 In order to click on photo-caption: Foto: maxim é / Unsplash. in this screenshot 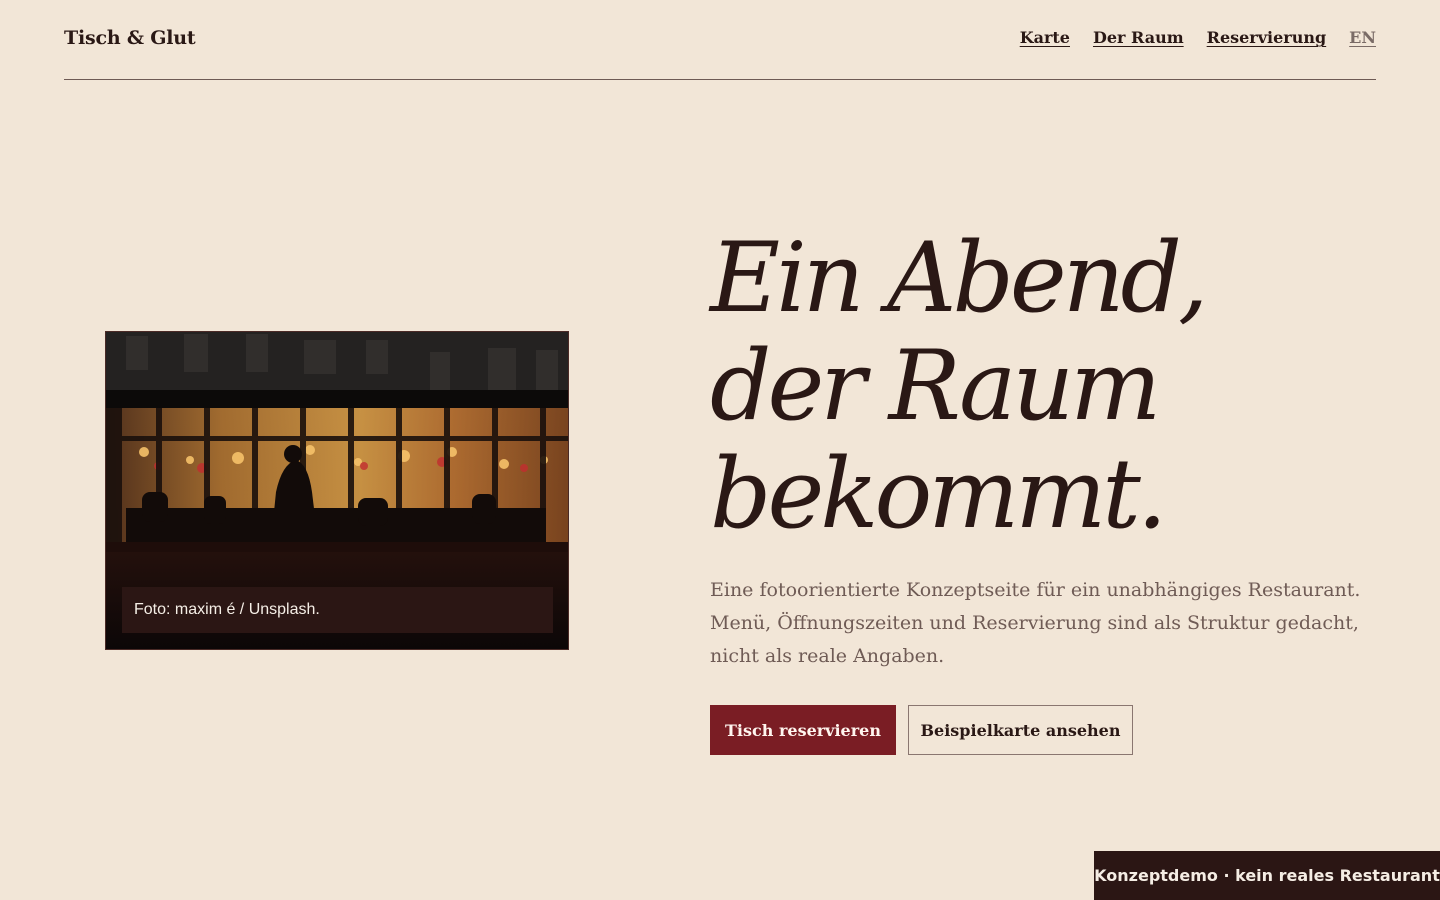, I will do `click(337, 610)`.